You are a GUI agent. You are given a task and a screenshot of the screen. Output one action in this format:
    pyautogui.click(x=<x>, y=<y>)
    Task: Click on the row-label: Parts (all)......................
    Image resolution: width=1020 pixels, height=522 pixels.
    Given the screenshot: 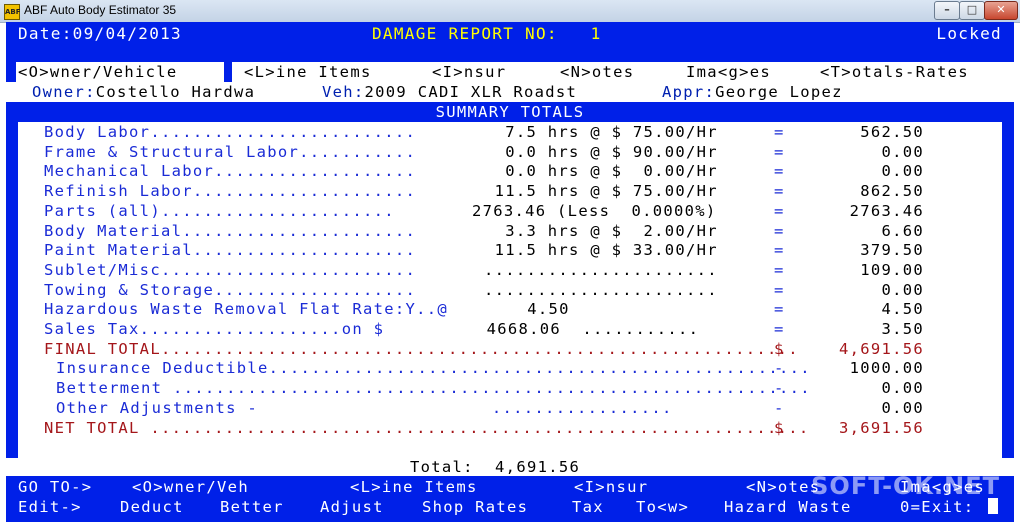 What is the action you would take?
    pyautogui.click(x=219, y=211)
    